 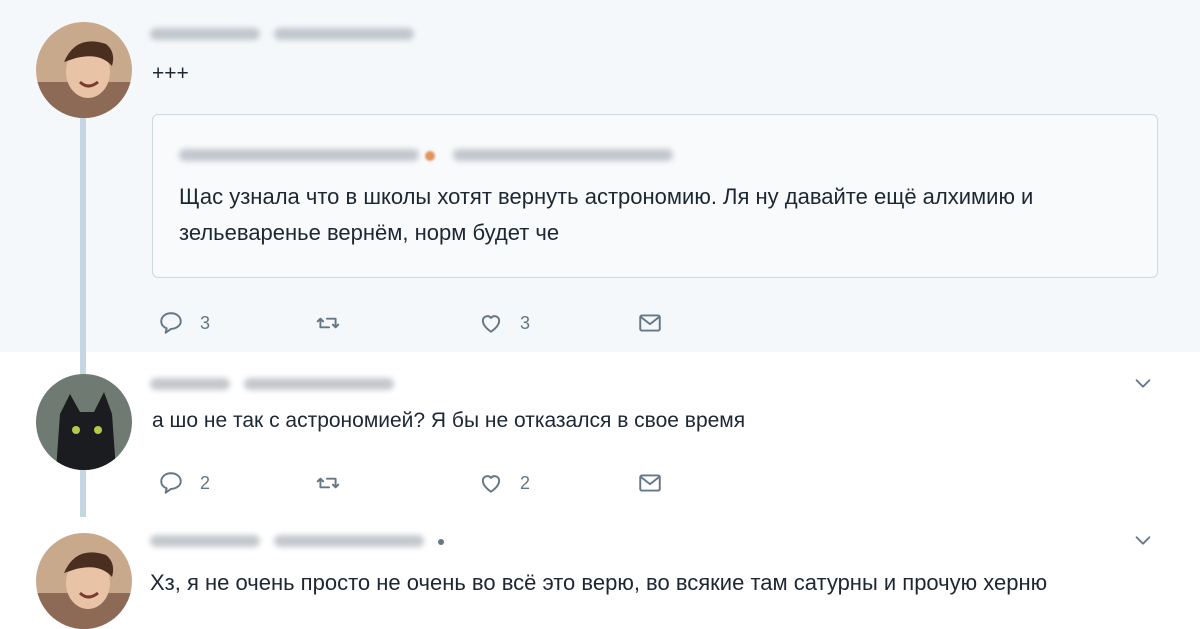 What do you see at coordinates (504, 483) in the screenshot?
I see `like-button: 2` at bounding box center [504, 483].